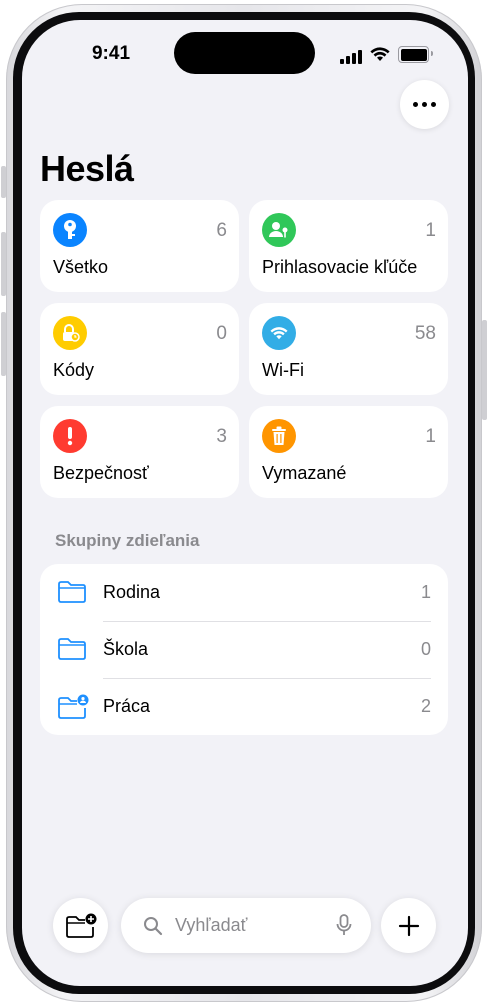  Describe the element at coordinates (348, 452) in the screenshot. I see `category-card-deleted: 1 Vymazané` at that location.